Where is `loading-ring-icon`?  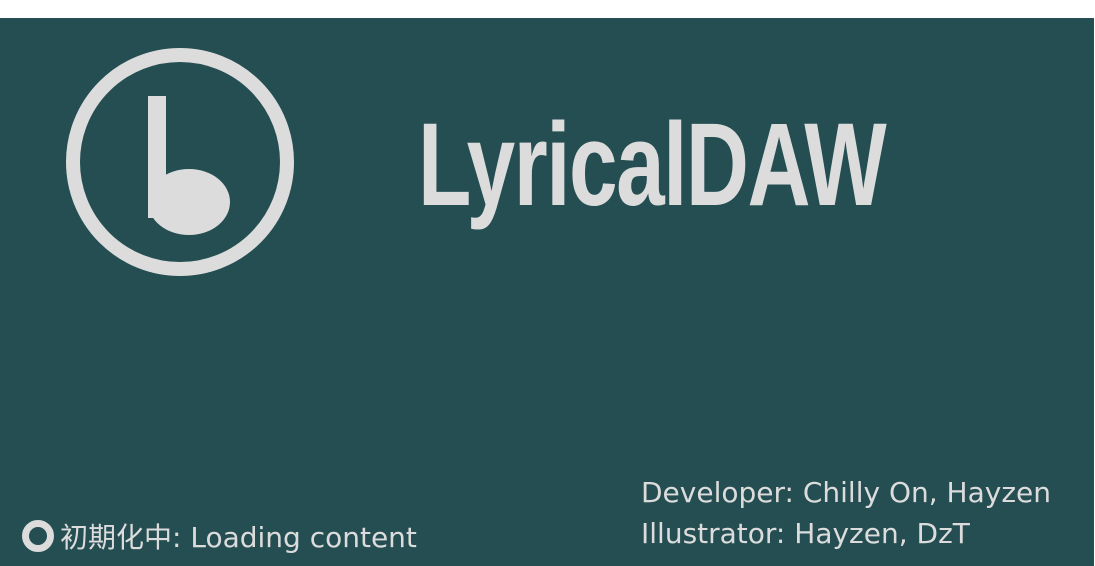
loading-ring-icon is located at coordinates (38, 536).